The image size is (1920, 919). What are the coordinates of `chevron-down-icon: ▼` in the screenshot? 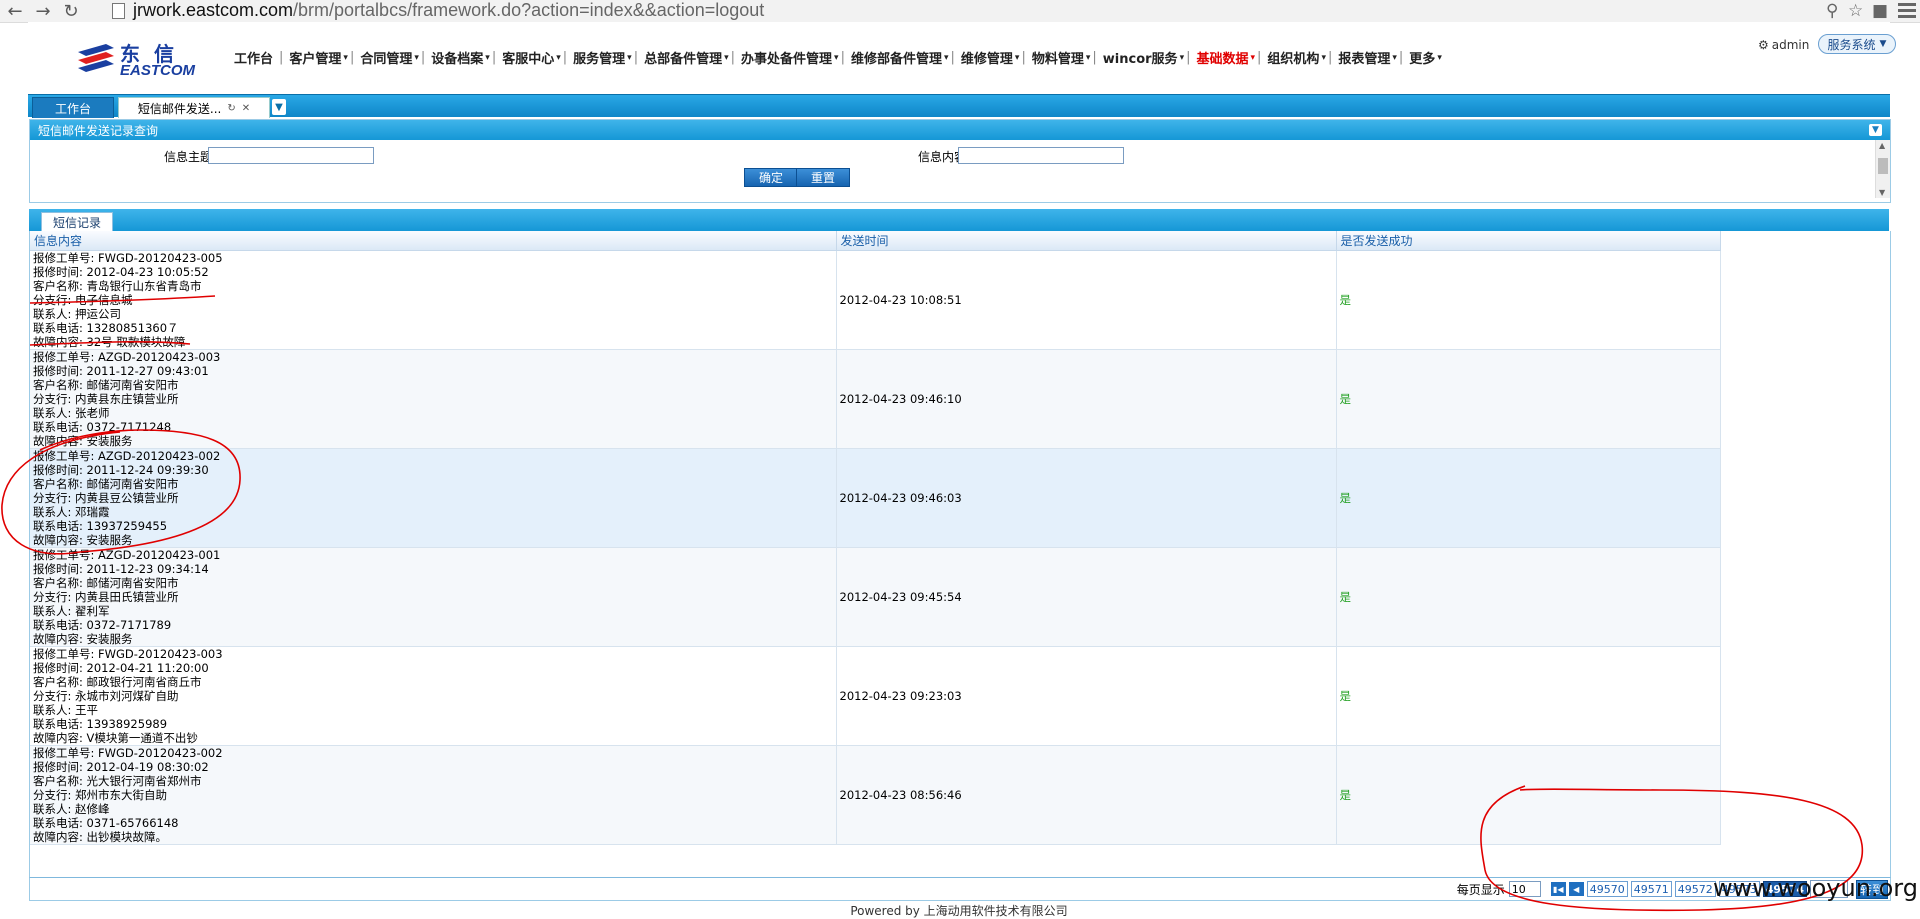 It's located at (1883, 44).